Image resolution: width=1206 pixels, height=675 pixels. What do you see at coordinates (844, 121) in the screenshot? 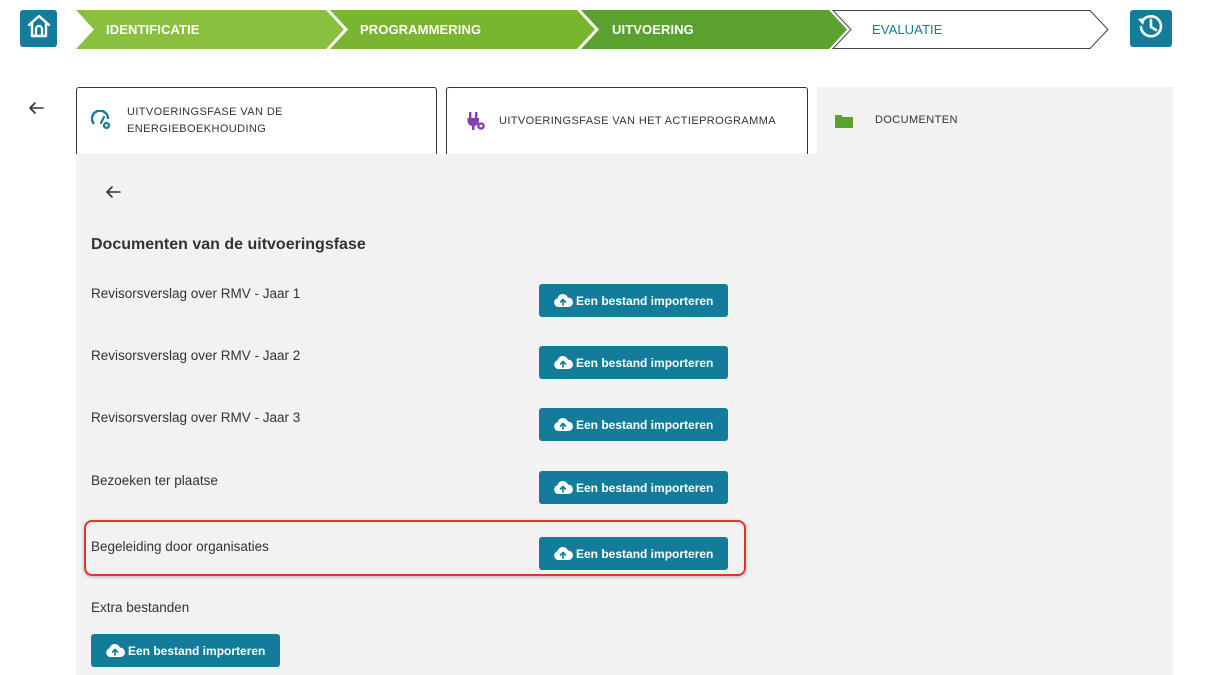
I see `folder-icon` at bounding box center [844, 121].